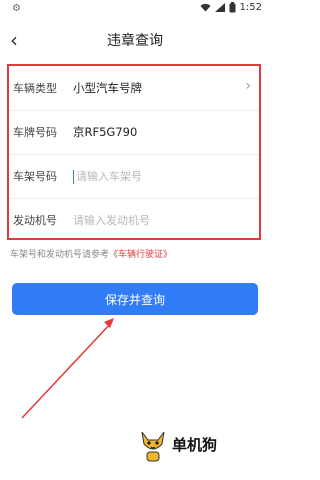 The height and width of the screenshot is (480, 320). I want to click on watermark-text: 单机狗, so click(195, 445).